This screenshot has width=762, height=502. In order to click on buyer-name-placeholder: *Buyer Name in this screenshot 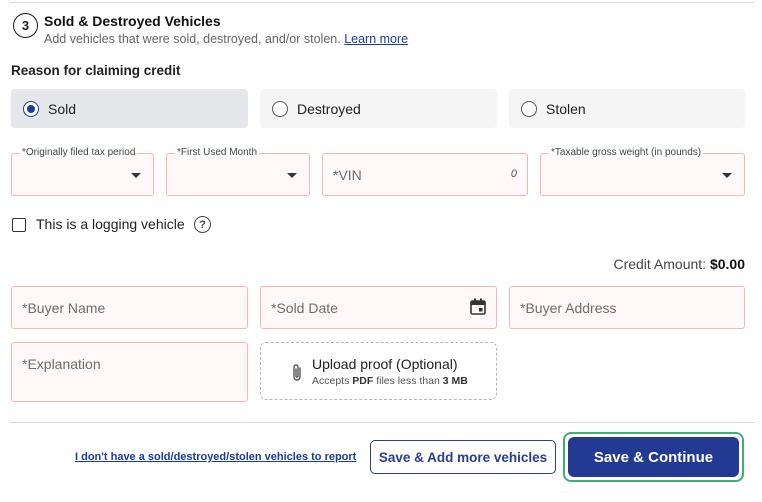, I will do `click(64, 308)`.